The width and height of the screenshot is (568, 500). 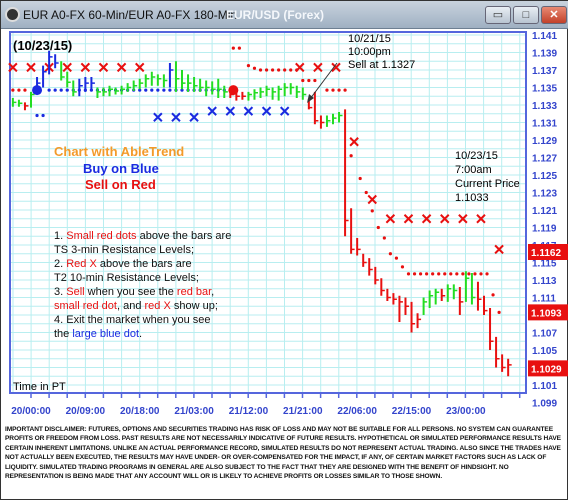 I want to click on y-tick-label: 1.127, so click(x=544, y=159).